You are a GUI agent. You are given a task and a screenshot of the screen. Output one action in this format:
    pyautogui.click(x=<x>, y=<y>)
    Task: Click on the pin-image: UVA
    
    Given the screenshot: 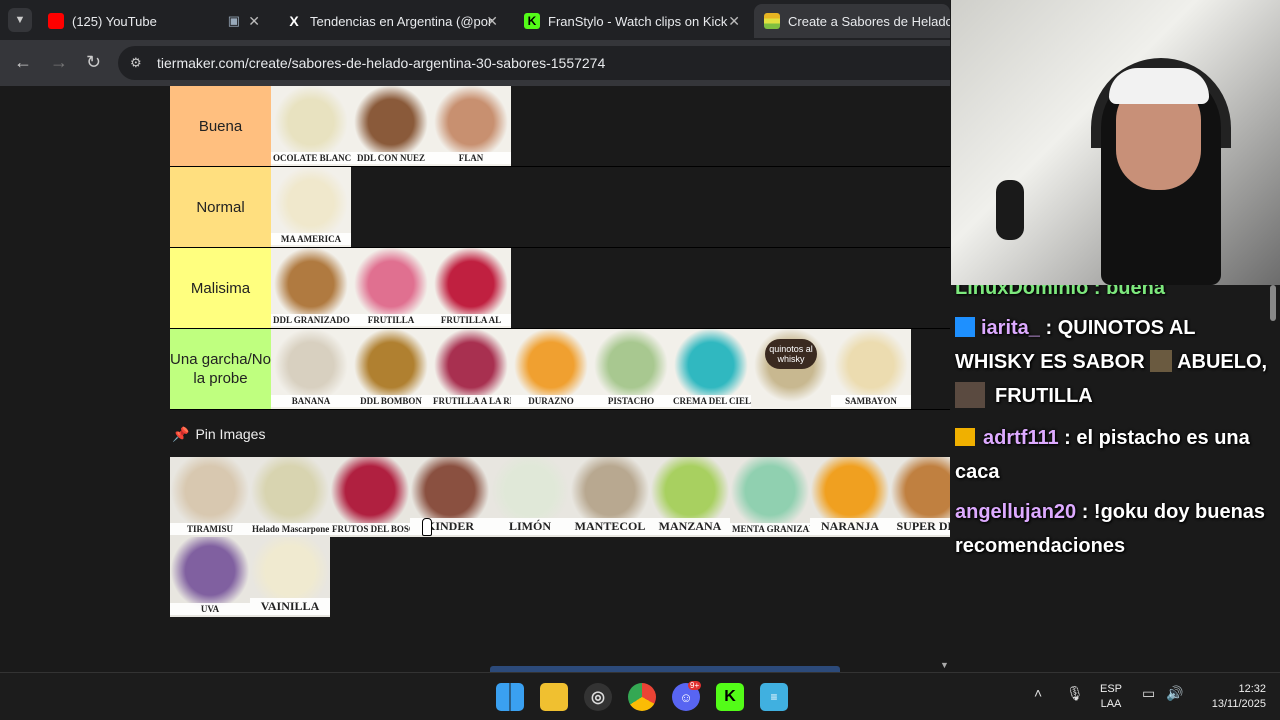 What is the action you would take?
    pyautogui.click(x=210, y=577)
    